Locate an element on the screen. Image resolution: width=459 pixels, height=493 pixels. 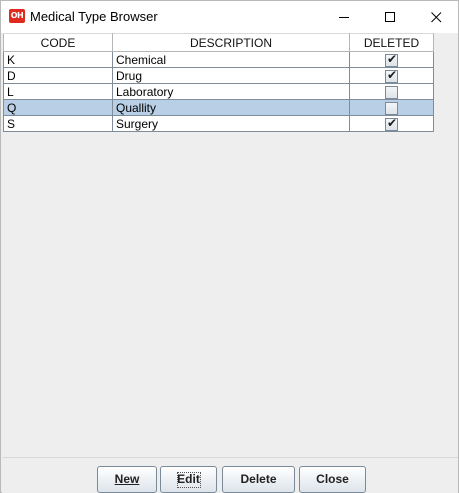
description-cell: Laboratory is located at coordinates (231, 91).